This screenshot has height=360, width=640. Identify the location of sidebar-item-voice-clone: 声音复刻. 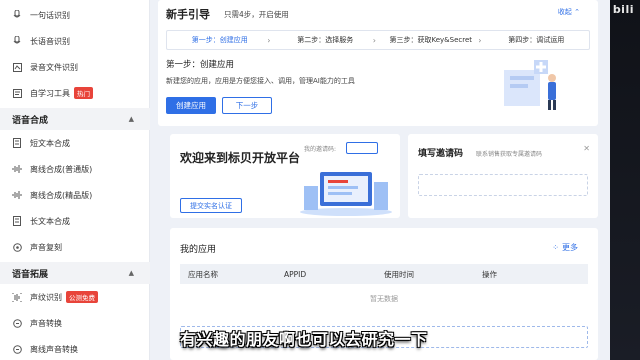
(75, 247).